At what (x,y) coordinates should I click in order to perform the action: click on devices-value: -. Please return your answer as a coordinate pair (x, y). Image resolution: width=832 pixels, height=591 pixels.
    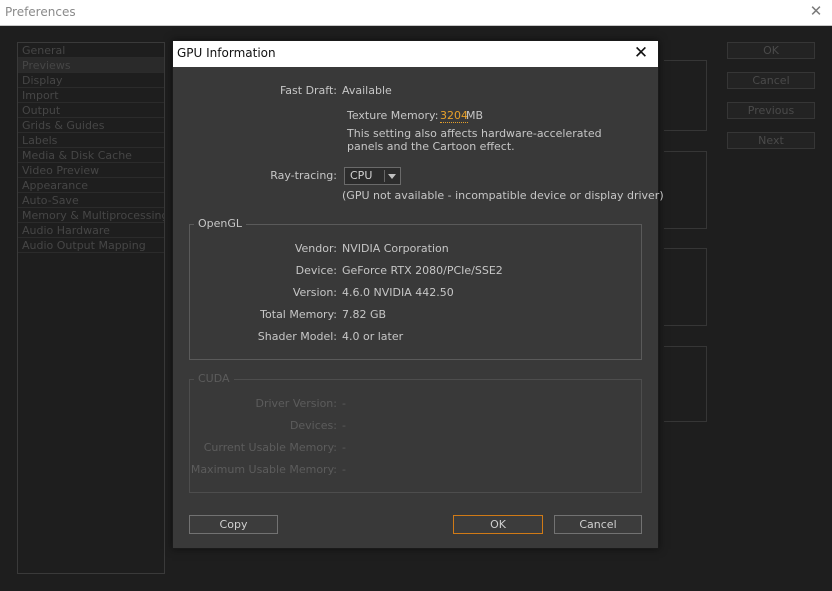
    Looking at the image, I should click on (344, 425).